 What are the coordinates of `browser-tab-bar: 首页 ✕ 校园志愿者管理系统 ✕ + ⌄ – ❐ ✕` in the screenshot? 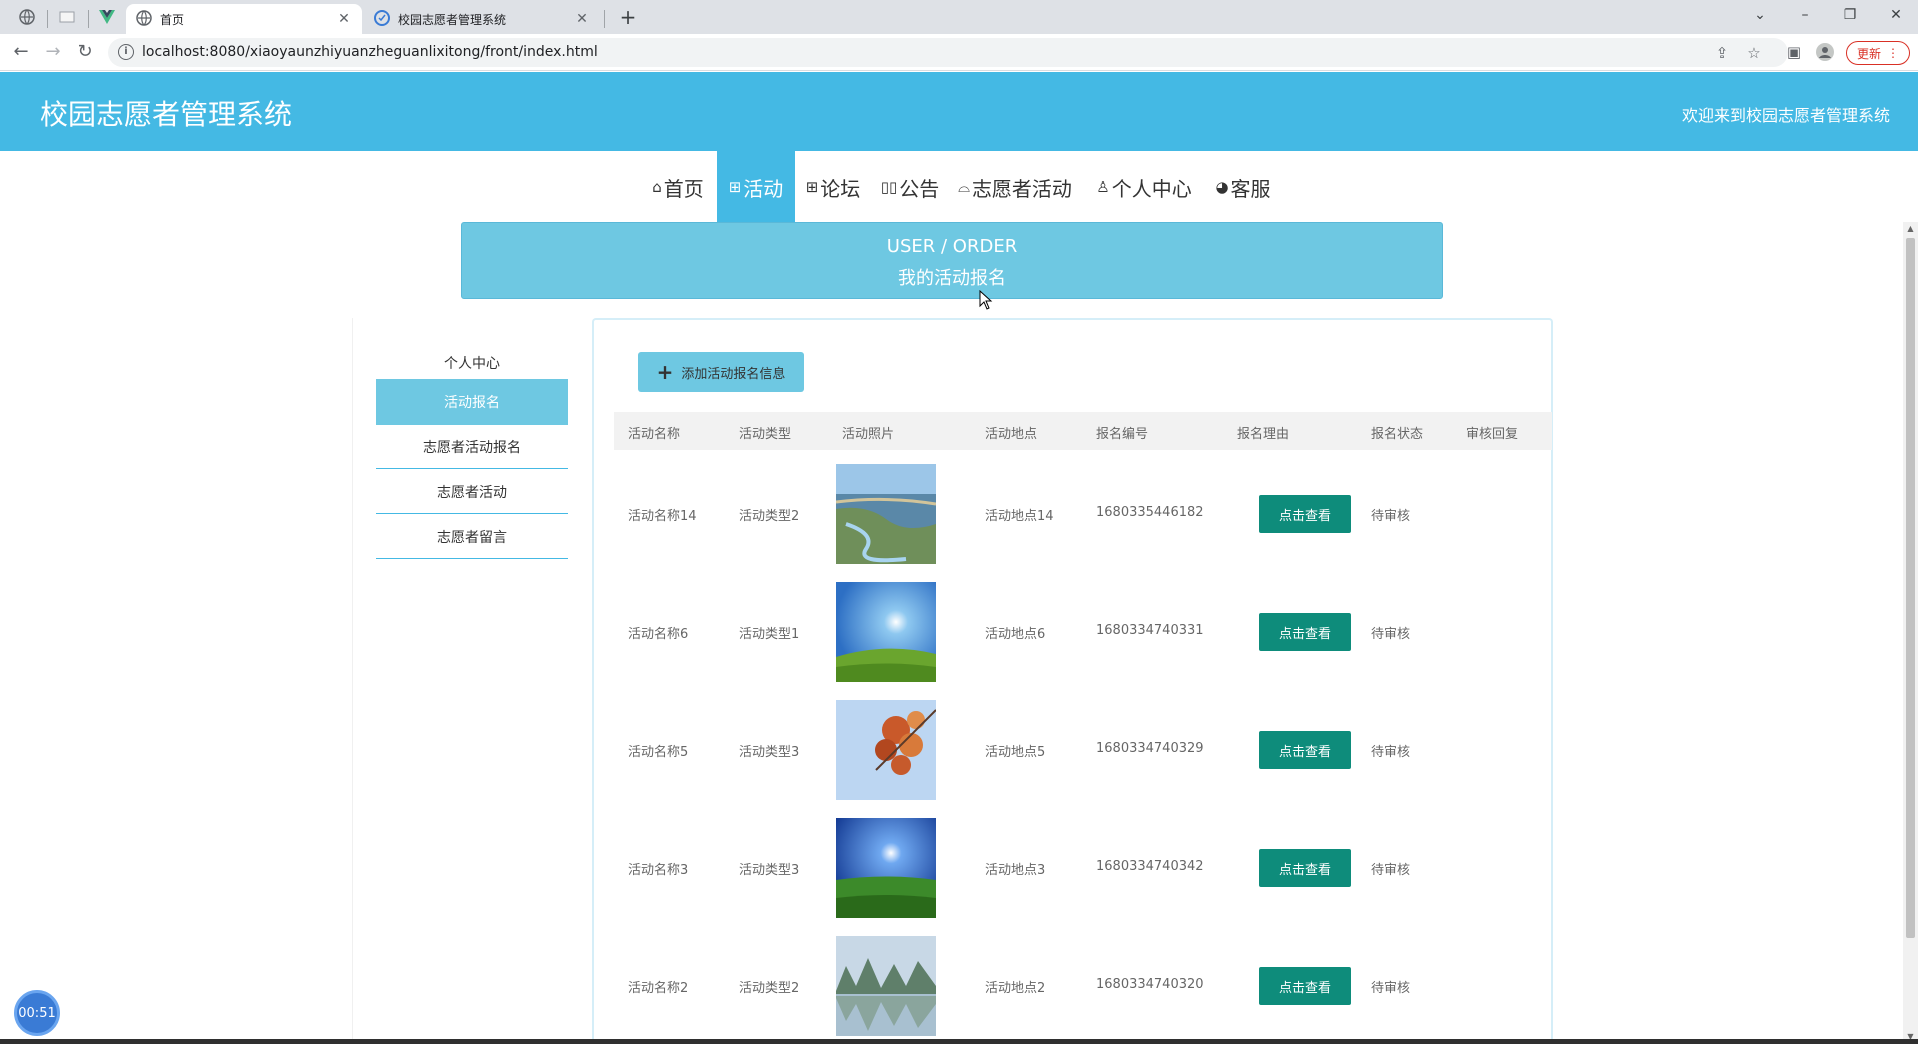 It's located at (959, 17).